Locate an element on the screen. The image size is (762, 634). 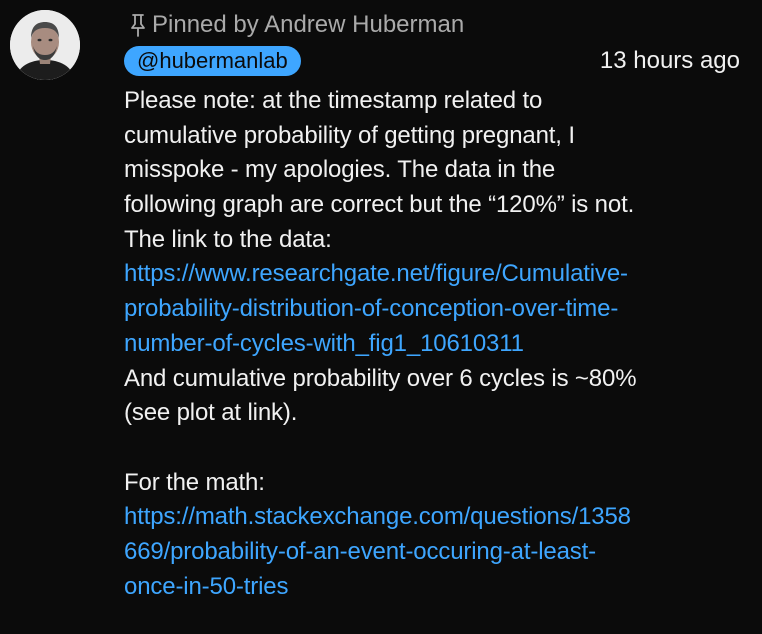
comment-timestamp: 13 hours ago is located at coordinates (670, 61).